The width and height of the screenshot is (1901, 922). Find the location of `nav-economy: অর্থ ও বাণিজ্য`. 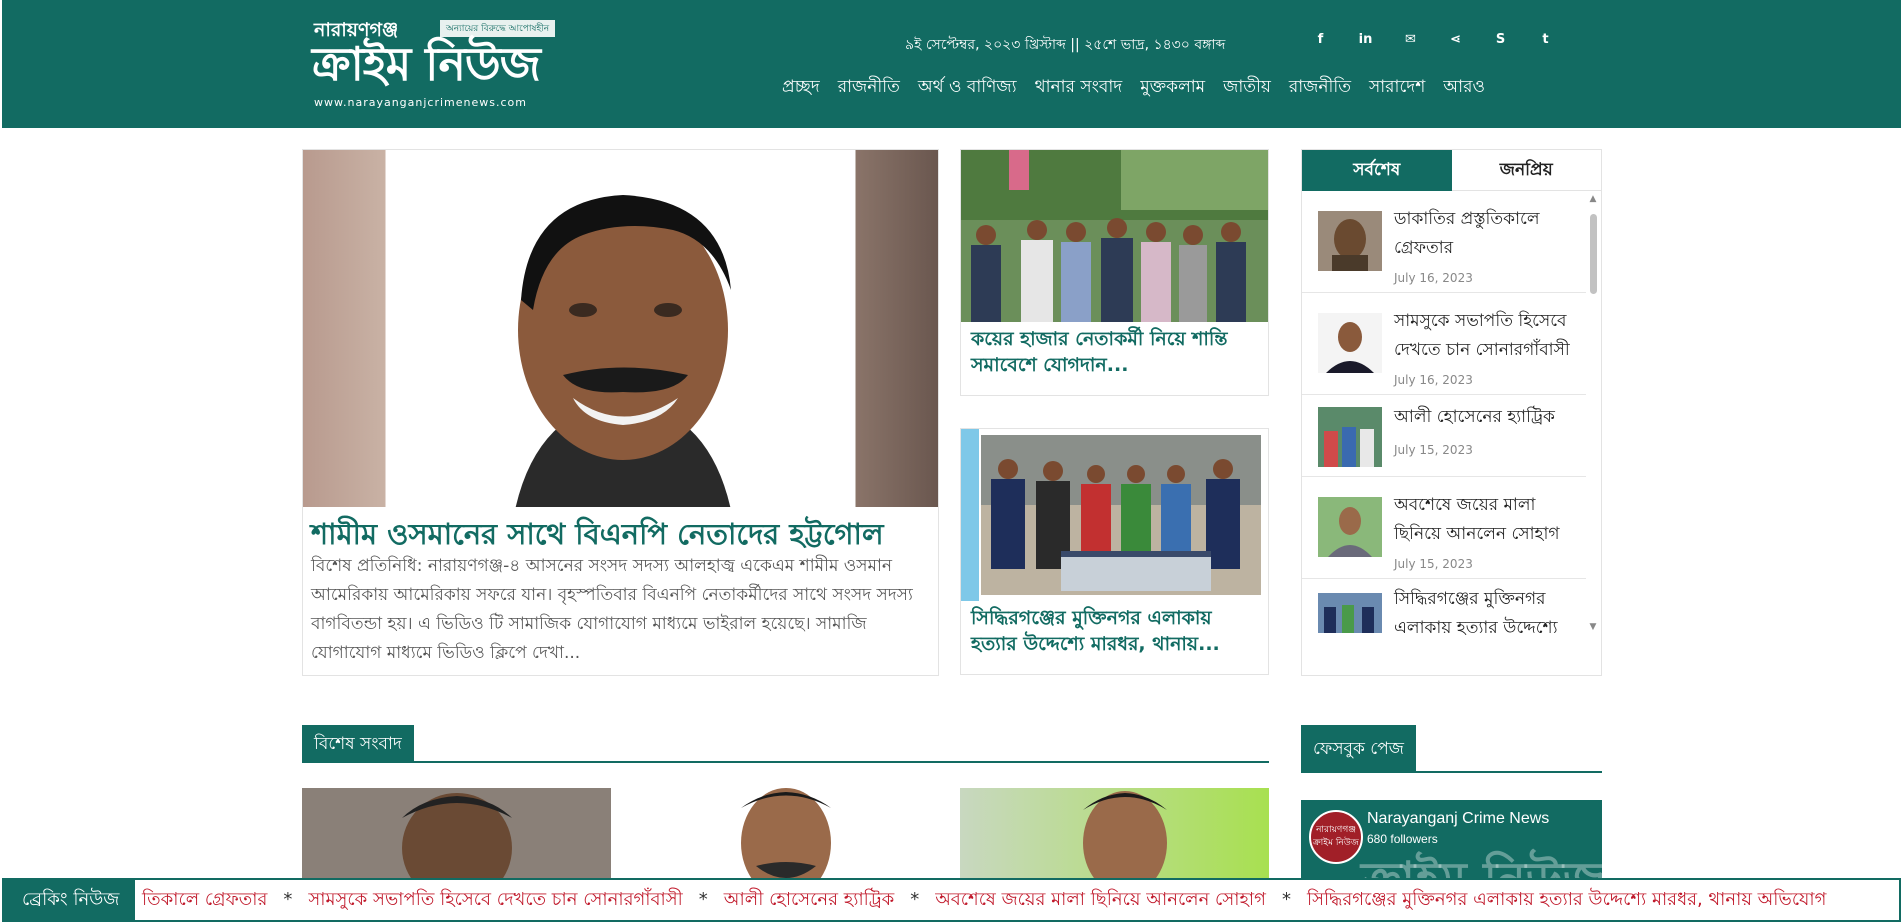

nav-economy: অর্থ ও বাণিজ্য is located at coordinates (967, 88).